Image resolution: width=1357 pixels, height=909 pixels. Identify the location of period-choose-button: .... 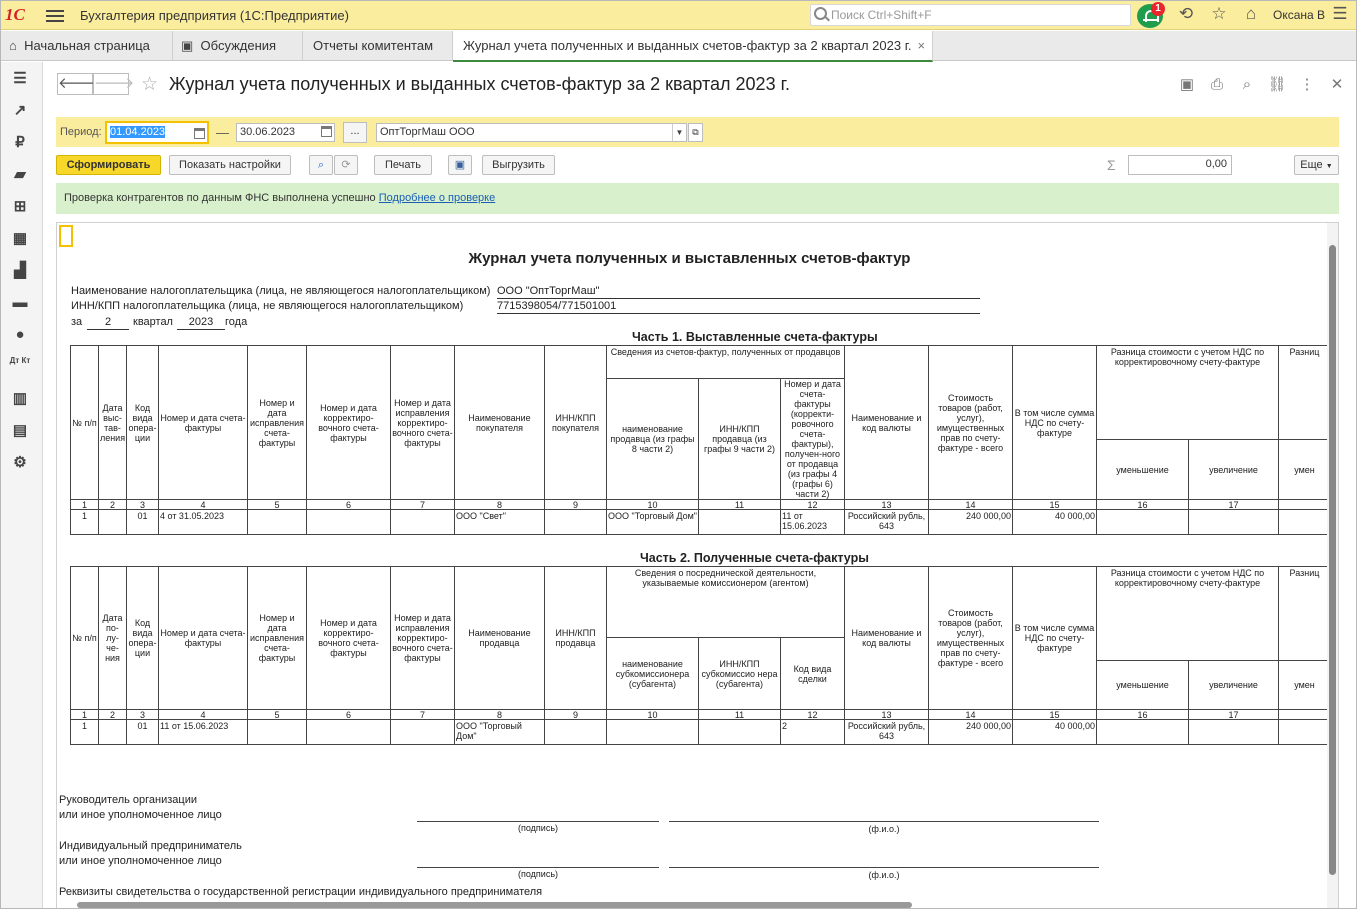
(355, 132).